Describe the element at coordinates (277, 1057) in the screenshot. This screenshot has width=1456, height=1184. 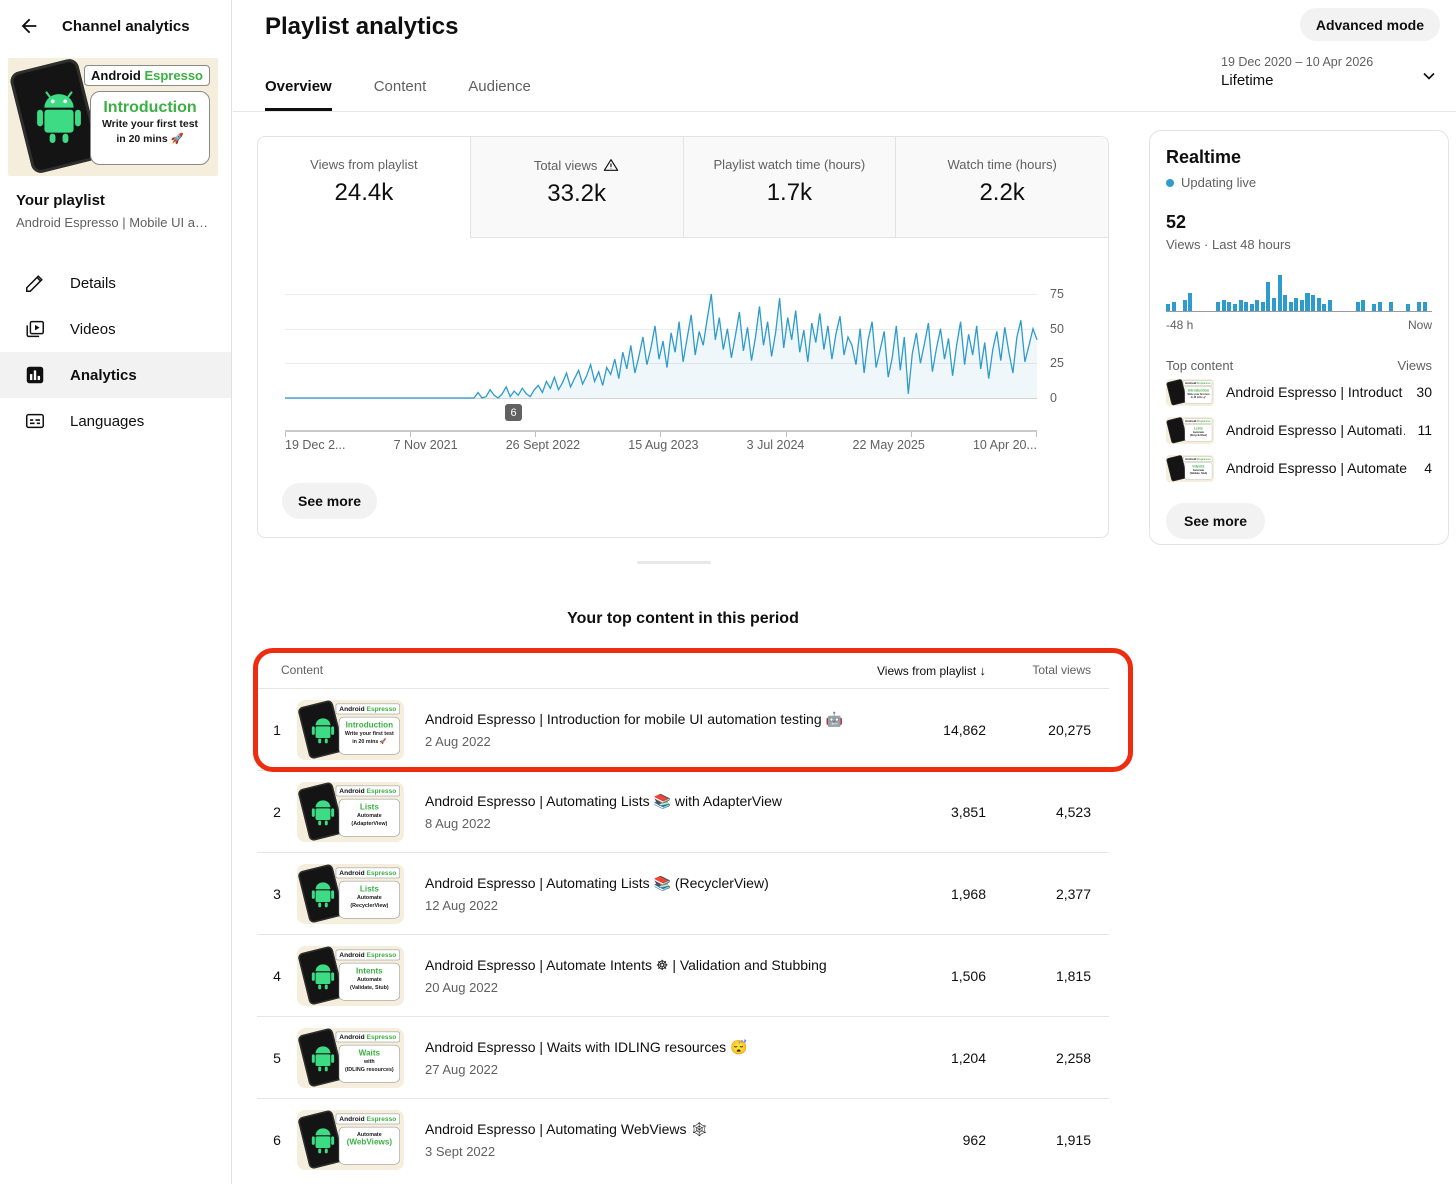
I see `row-rank: 5` at that location.